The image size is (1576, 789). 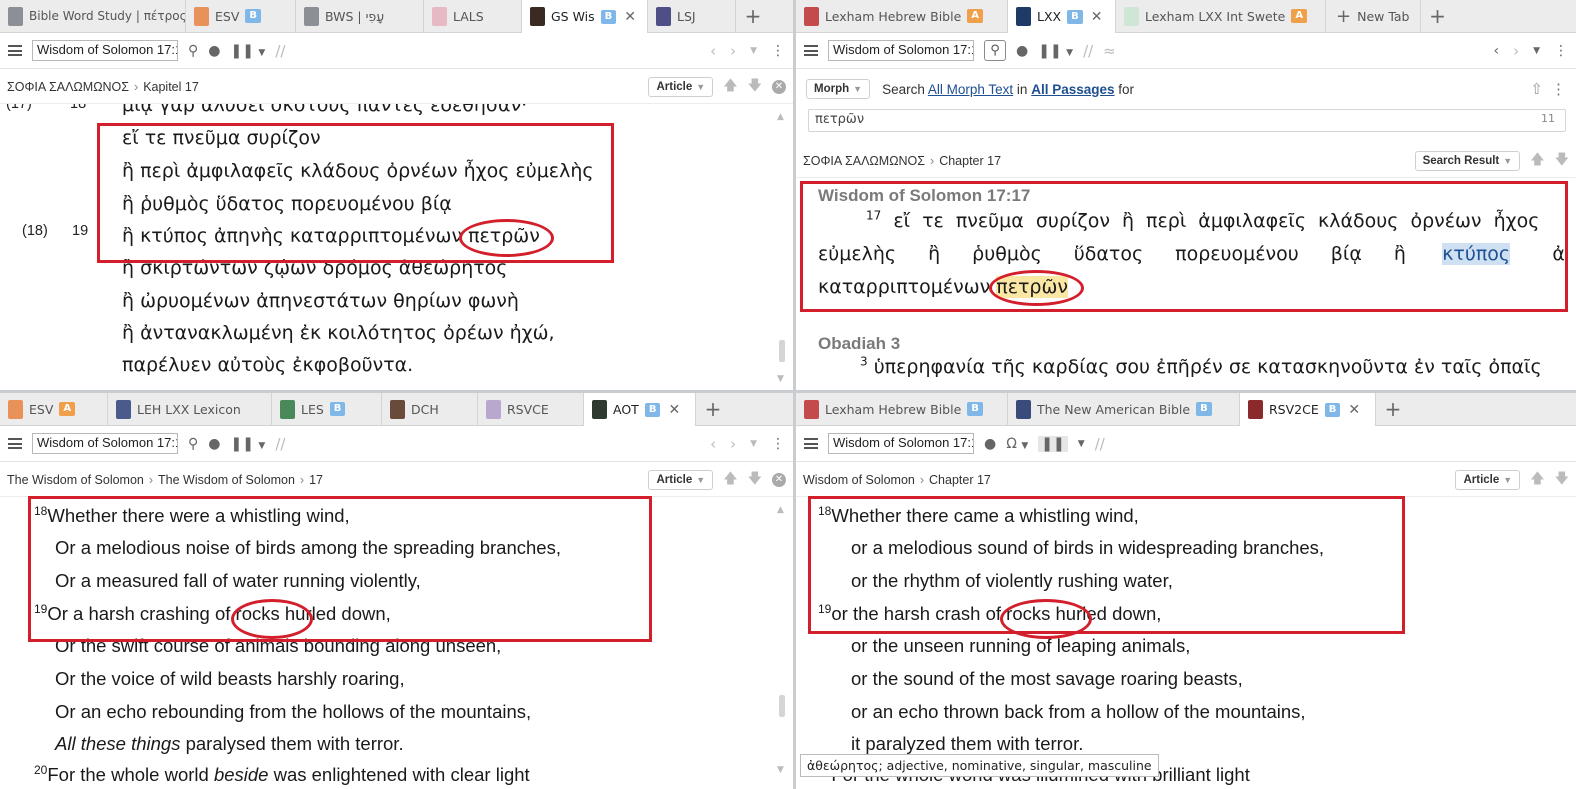 I want to click on tab-lxx: LXX B ✕, so click(x=1062, y=16).